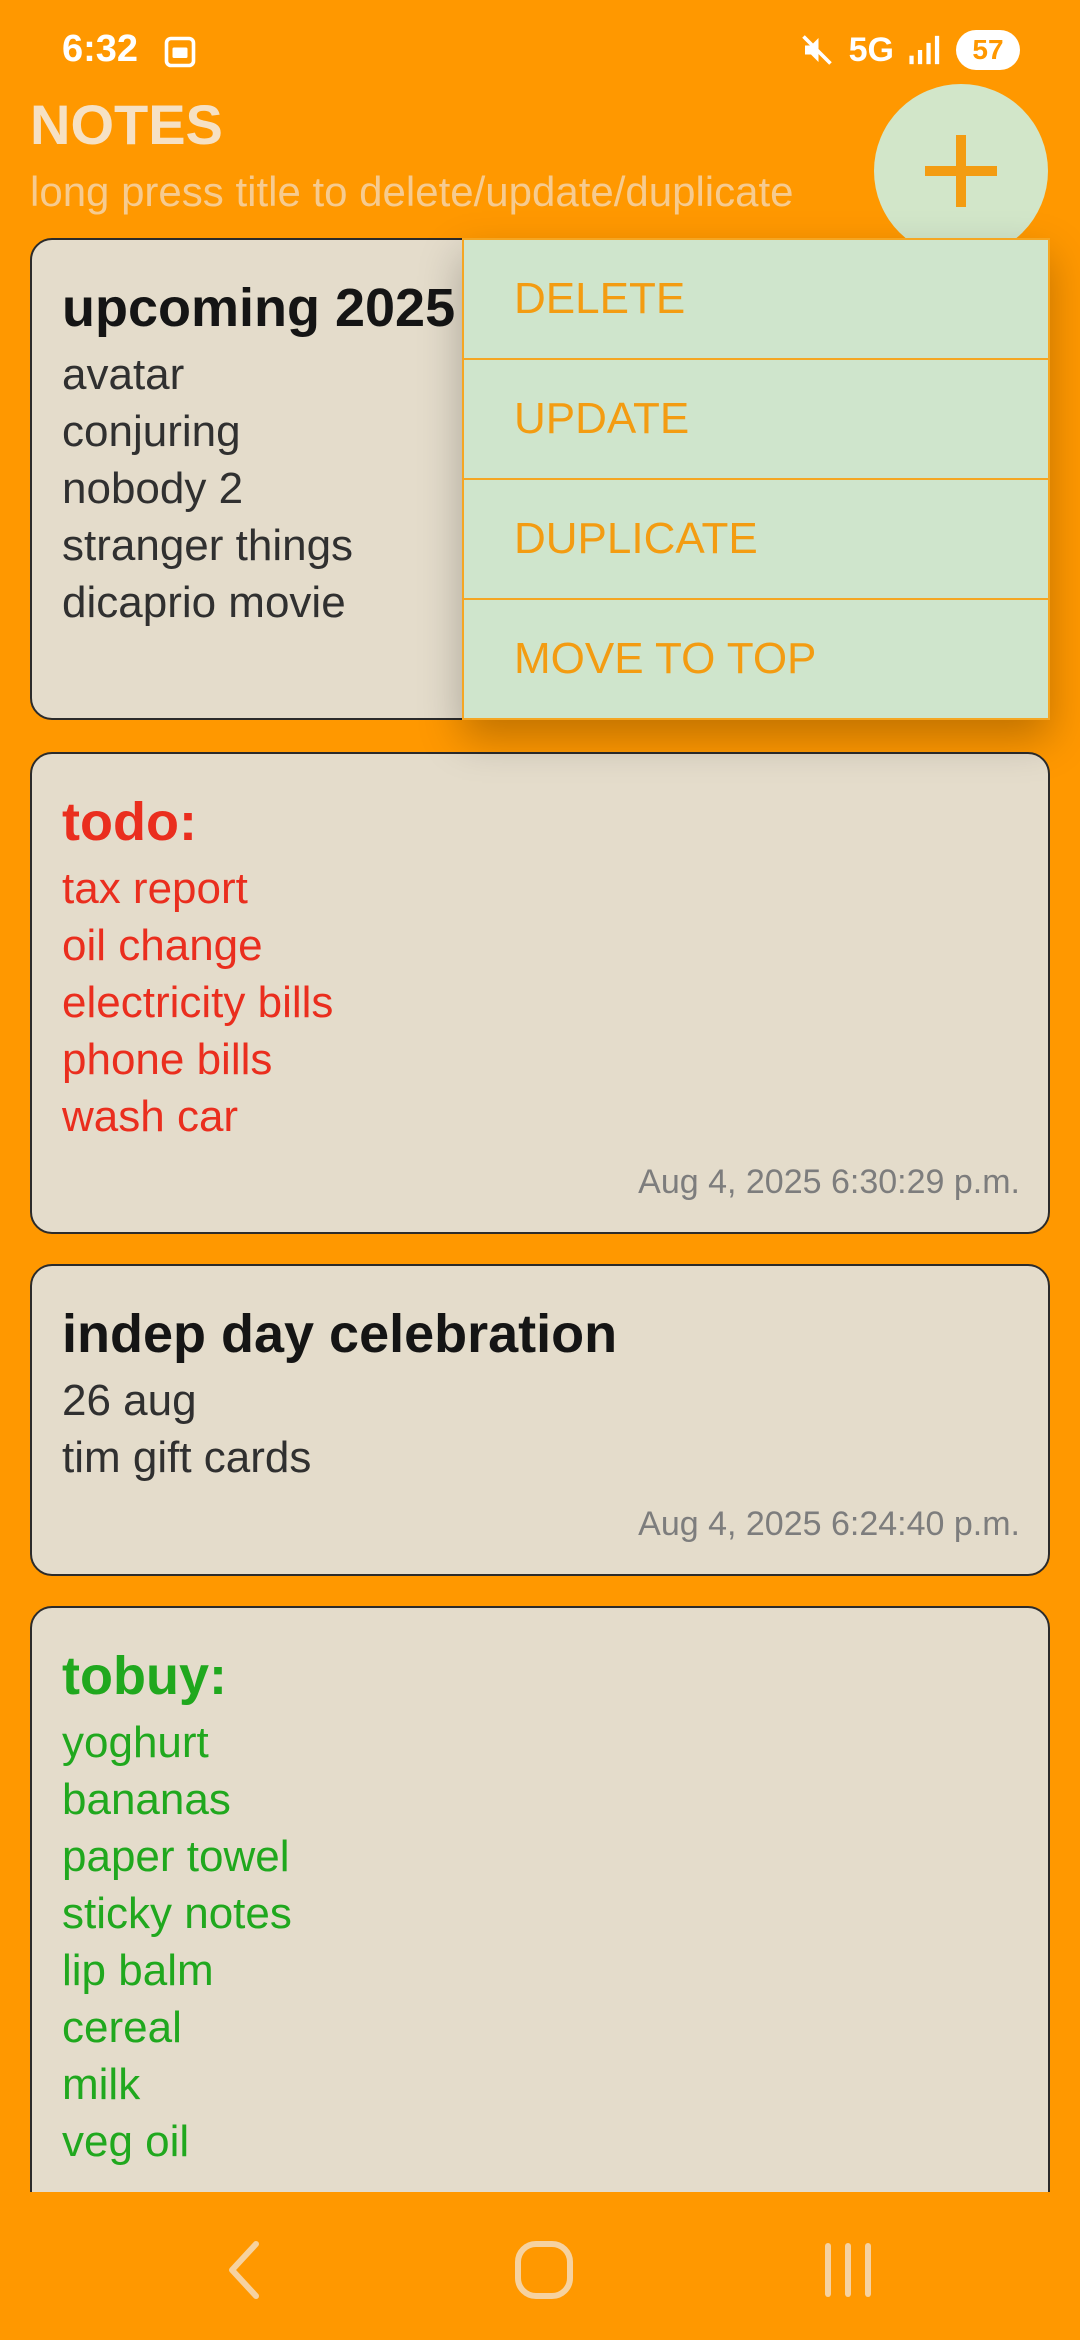 This screenshot has height=2340, width=1080. Describe the element at coordinates (829, 1524) in the screenshot. I see `note-date: Aug 4, 2025 6:24:40 p.m.` at that location.